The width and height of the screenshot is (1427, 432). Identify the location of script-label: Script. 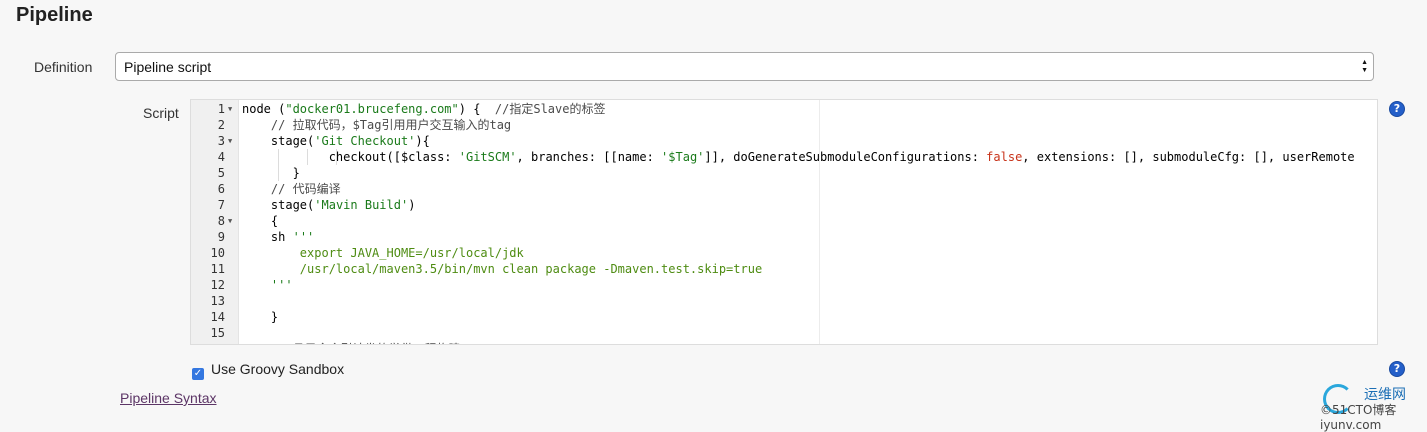
(161, 113).